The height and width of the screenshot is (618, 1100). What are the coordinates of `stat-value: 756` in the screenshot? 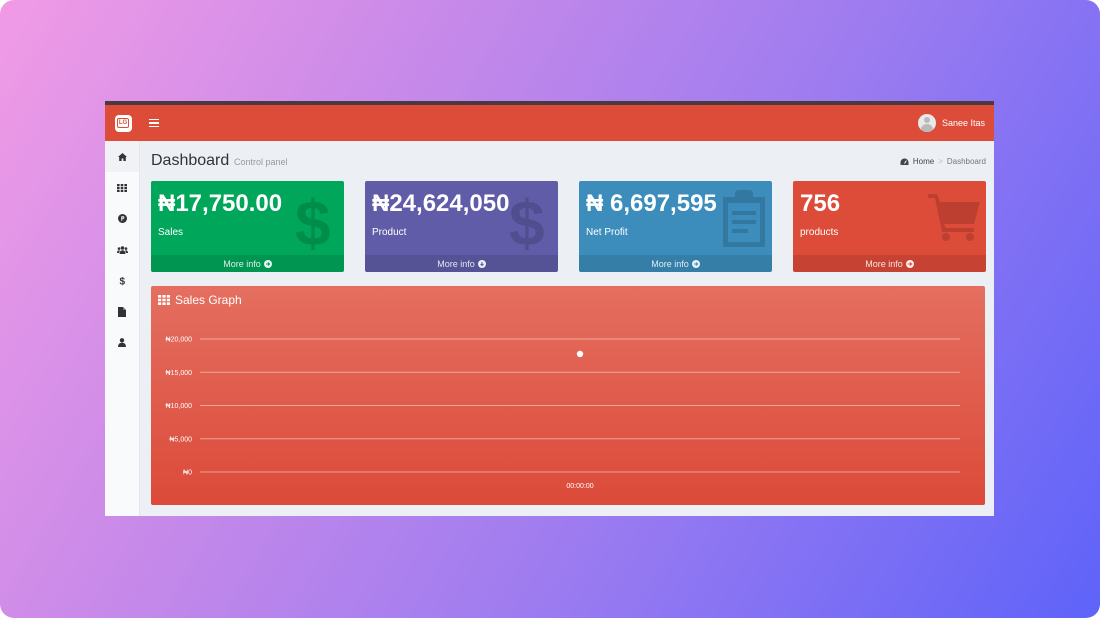 It's located at (820, 203).